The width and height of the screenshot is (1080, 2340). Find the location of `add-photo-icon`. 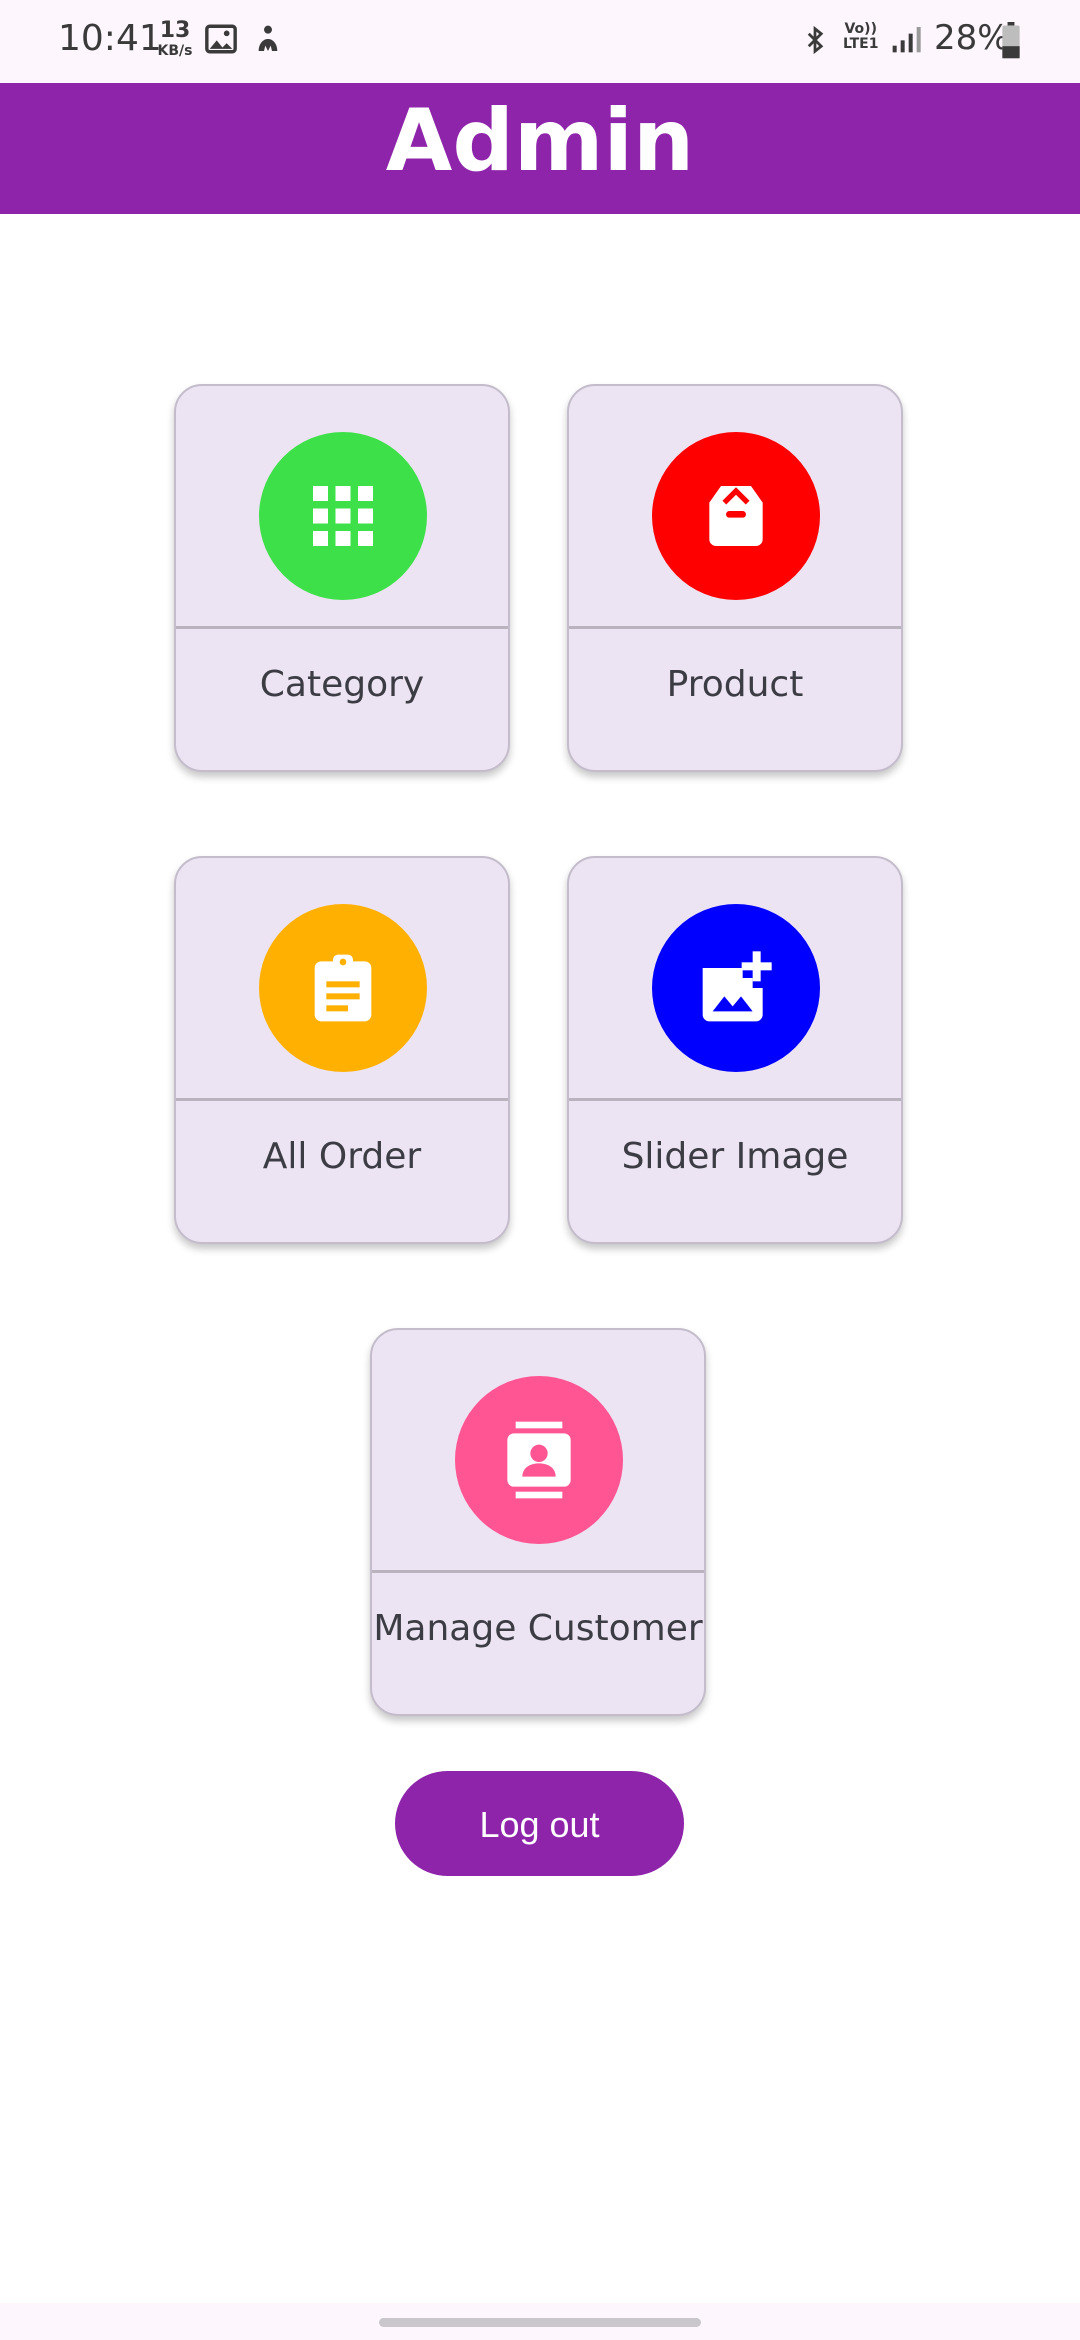

add-photo-icon is located at coordinates (737, 986).